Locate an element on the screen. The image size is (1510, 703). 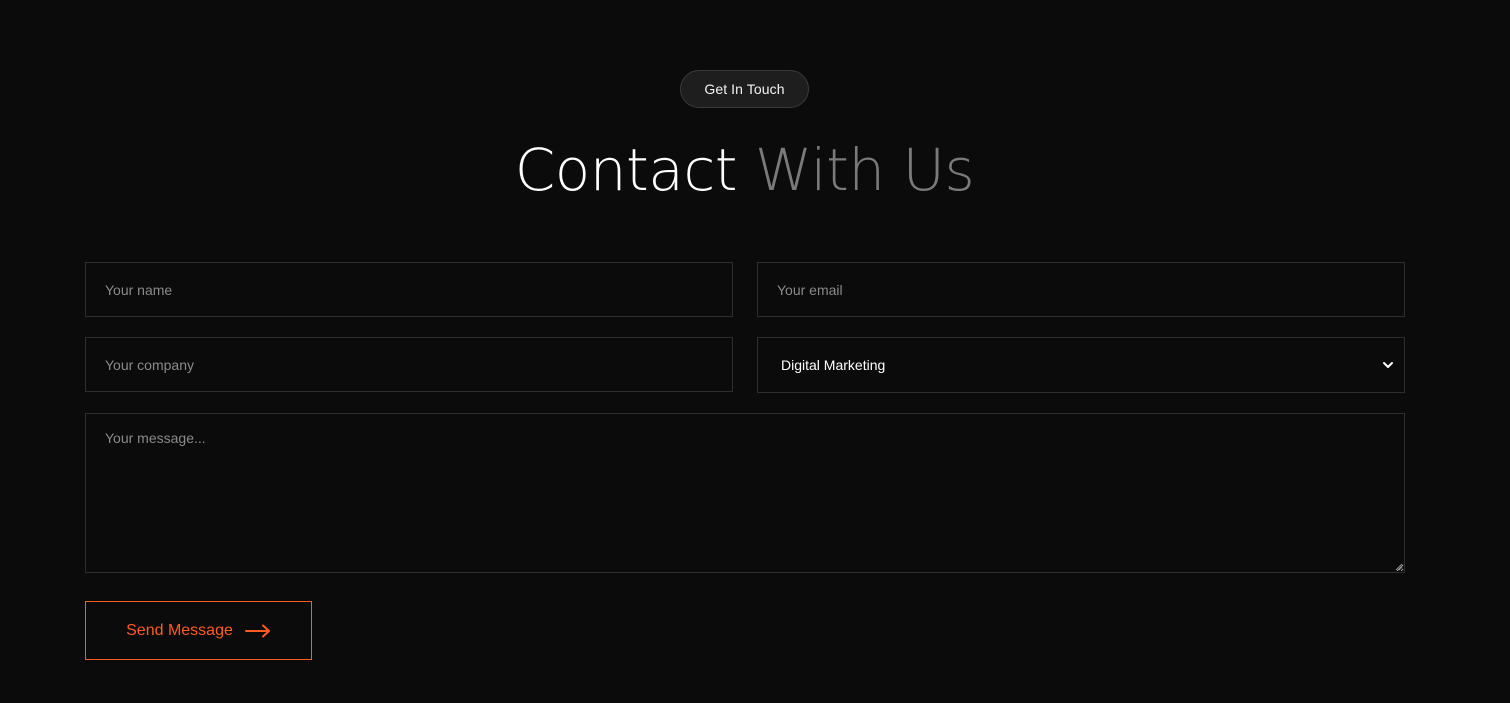
email-input is located at coordinates (1081, 289).